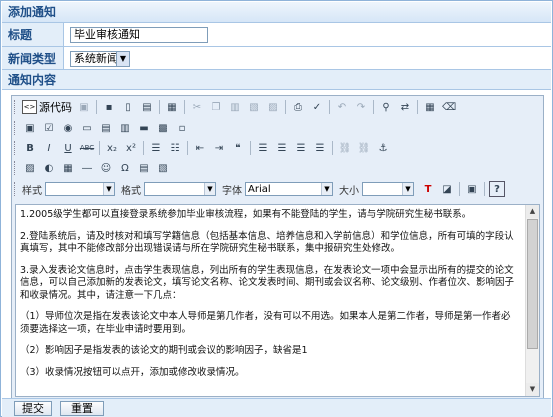  I want to click on copy-icon: ❐, so click(216, 107).